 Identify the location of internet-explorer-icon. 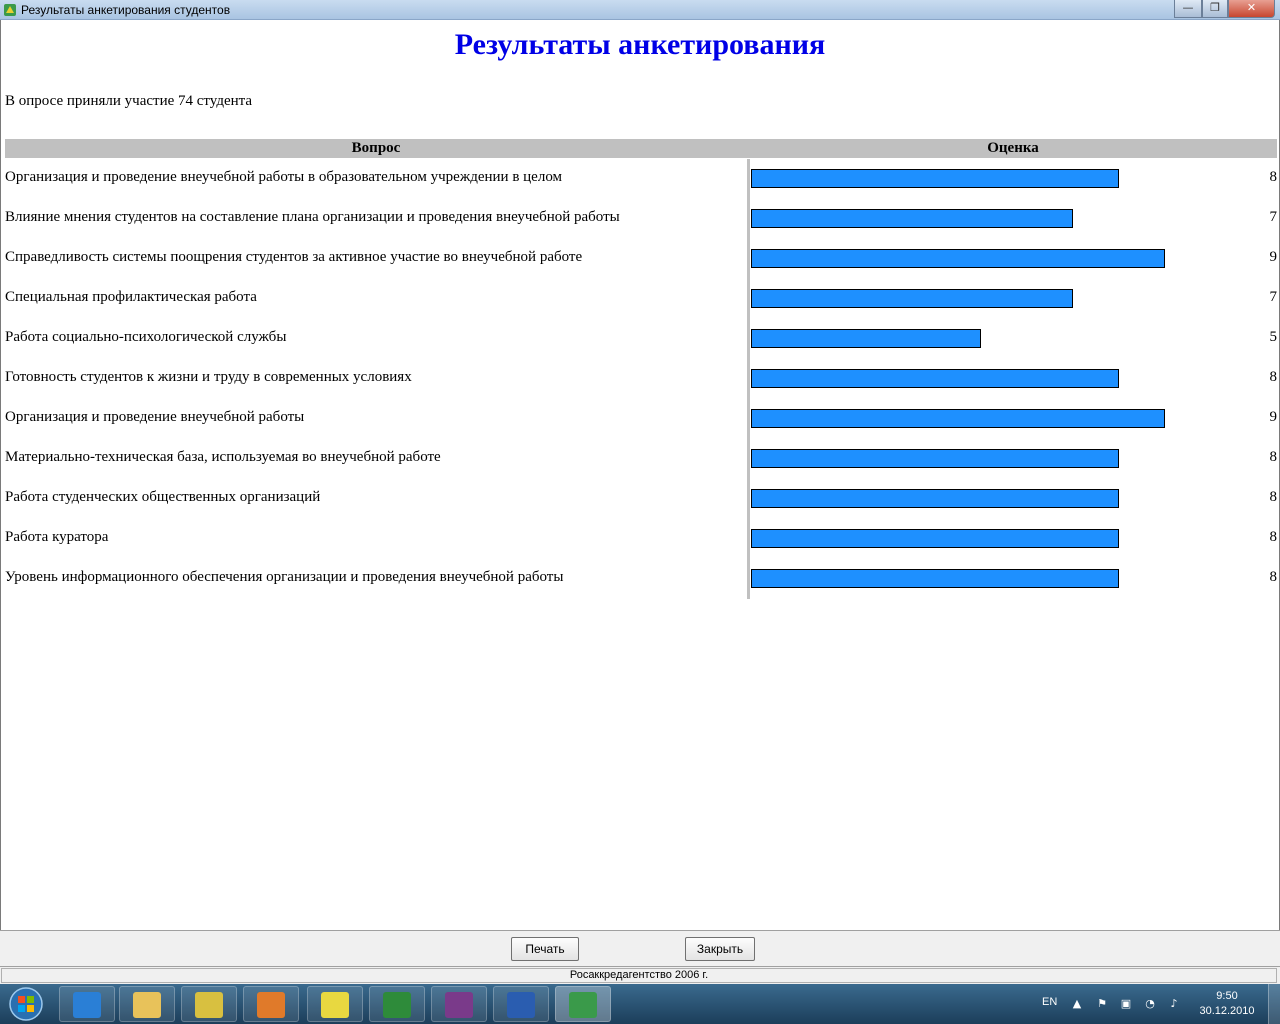
(87, 1005).